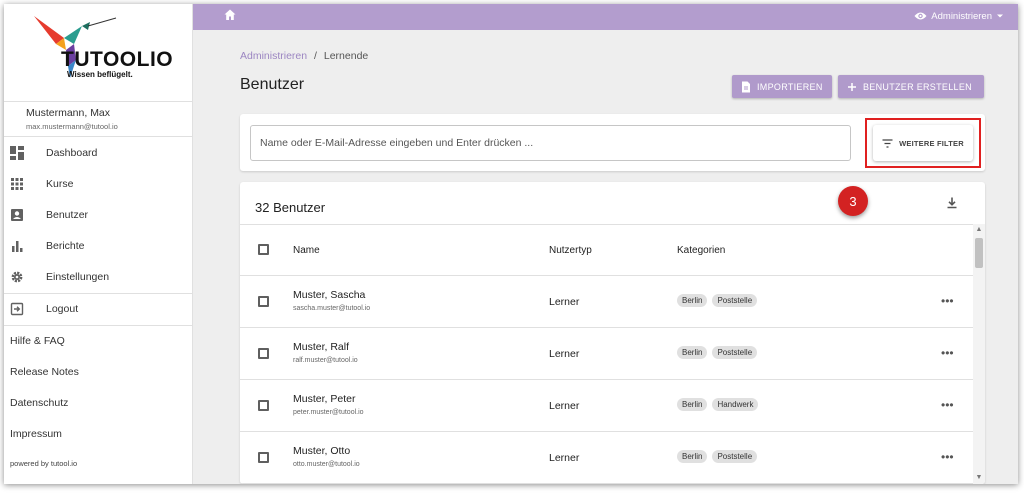 Image resolution: width=1024 pixels, height=496 pixels. Describe the element at coordinates (961, 16) in the screenshot. I see `admin-menu-label: Administrieren` at that location.